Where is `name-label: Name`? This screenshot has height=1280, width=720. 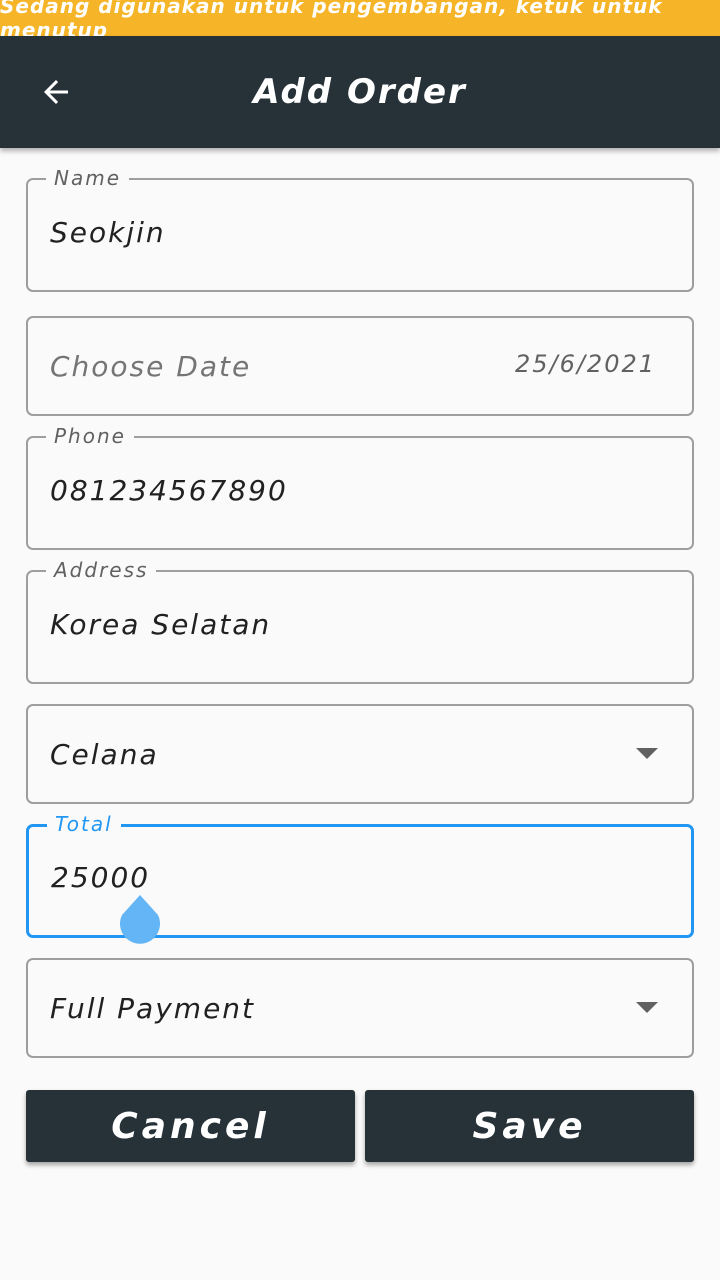
name-label: Name is located at coordinates (88, 178).